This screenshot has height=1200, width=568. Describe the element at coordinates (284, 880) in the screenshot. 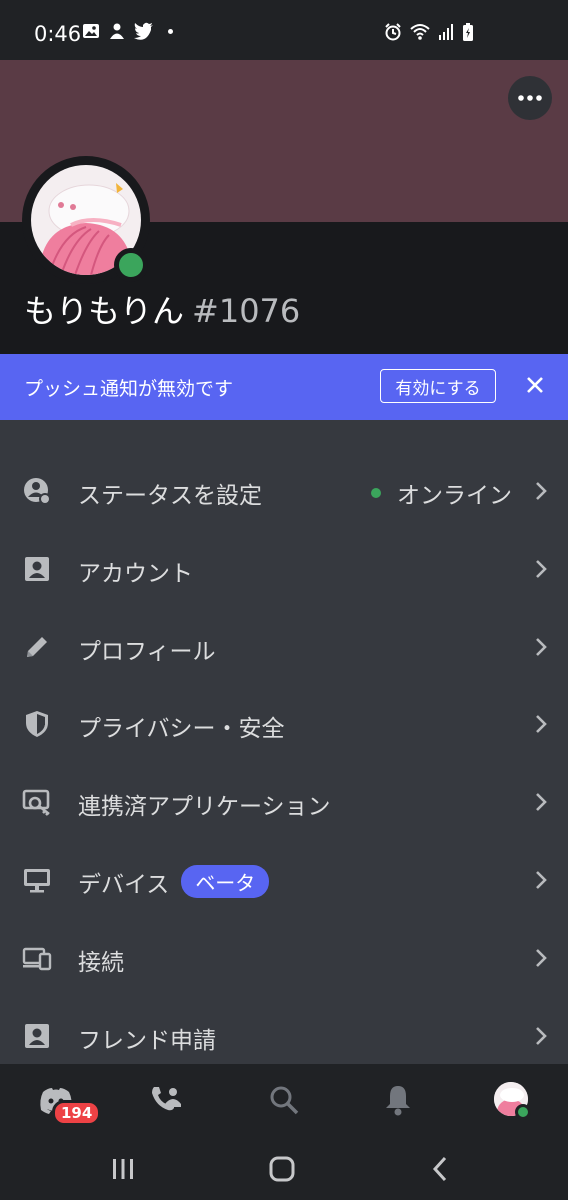

I see `devices-item: デバイス ベータ` at that location.